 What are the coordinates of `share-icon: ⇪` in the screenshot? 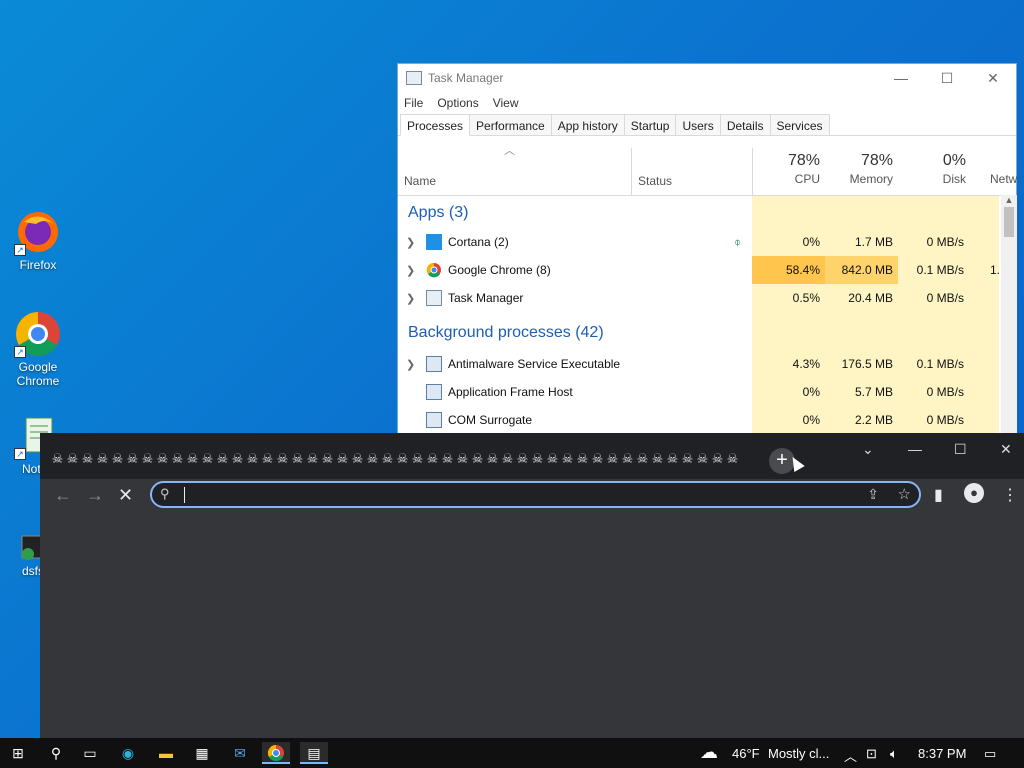 It's located at (873, 494).